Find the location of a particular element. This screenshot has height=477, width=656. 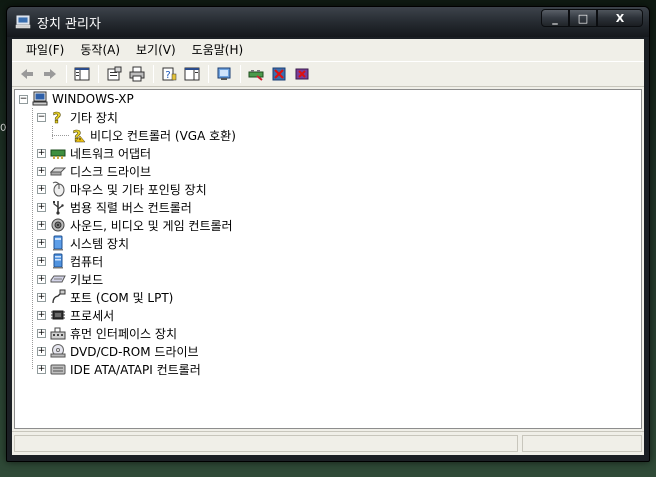

tree-row-dvd-drives: + DVD/CD-ROM 드라이브 is located at coordinates (118, 351).